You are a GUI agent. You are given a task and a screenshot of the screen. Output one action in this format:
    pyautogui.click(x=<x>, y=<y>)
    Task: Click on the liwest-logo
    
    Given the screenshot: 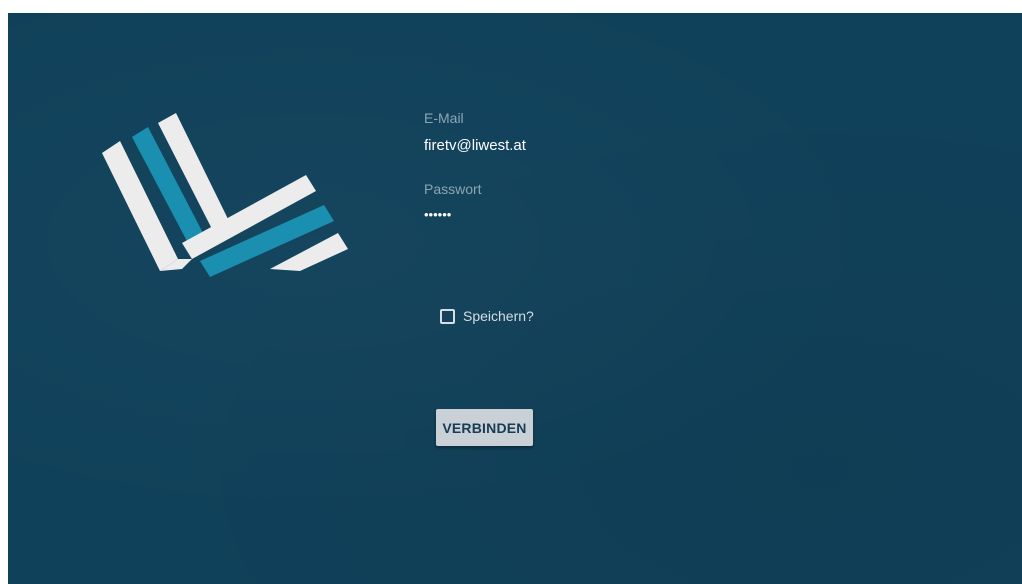 What is the action you would take?
    pyautogui.click(x=225, y=195)
    